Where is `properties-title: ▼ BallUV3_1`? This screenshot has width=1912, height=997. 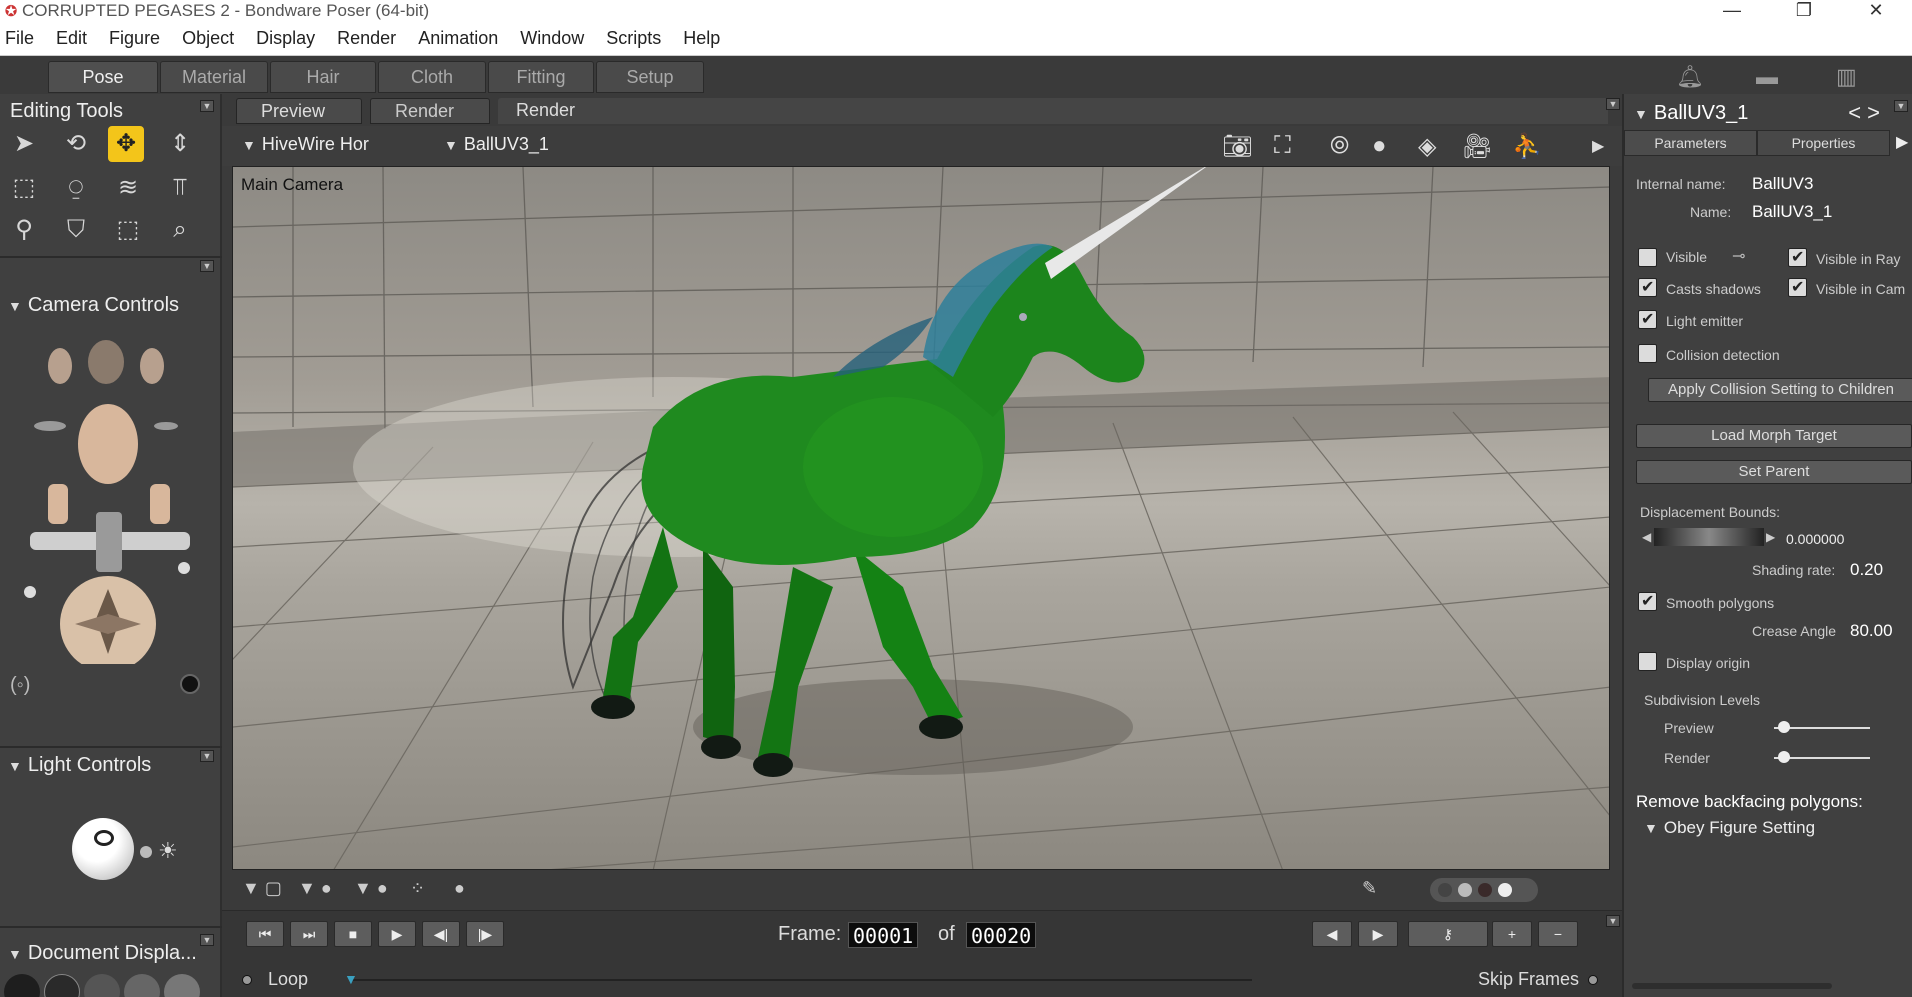
properties-title: ▼ BallUV3_1 is located at coordinates (1691, 113).